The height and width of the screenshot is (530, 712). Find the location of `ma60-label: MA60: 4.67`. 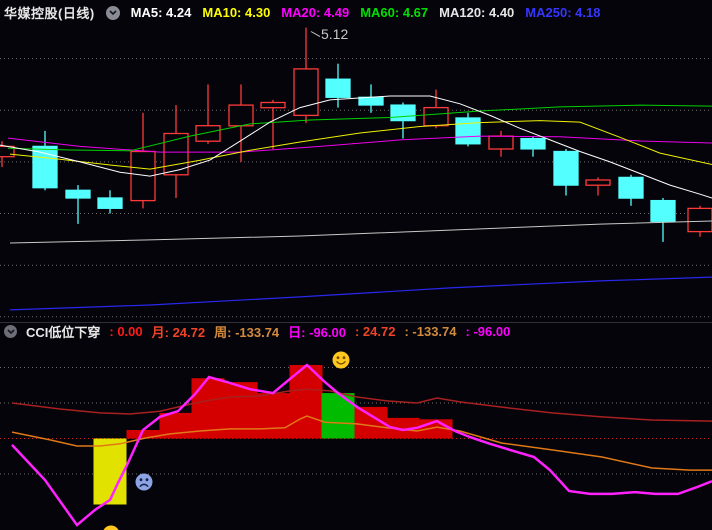

ma60-label: MA60: 4.67 is located at coordinates (394, 12).